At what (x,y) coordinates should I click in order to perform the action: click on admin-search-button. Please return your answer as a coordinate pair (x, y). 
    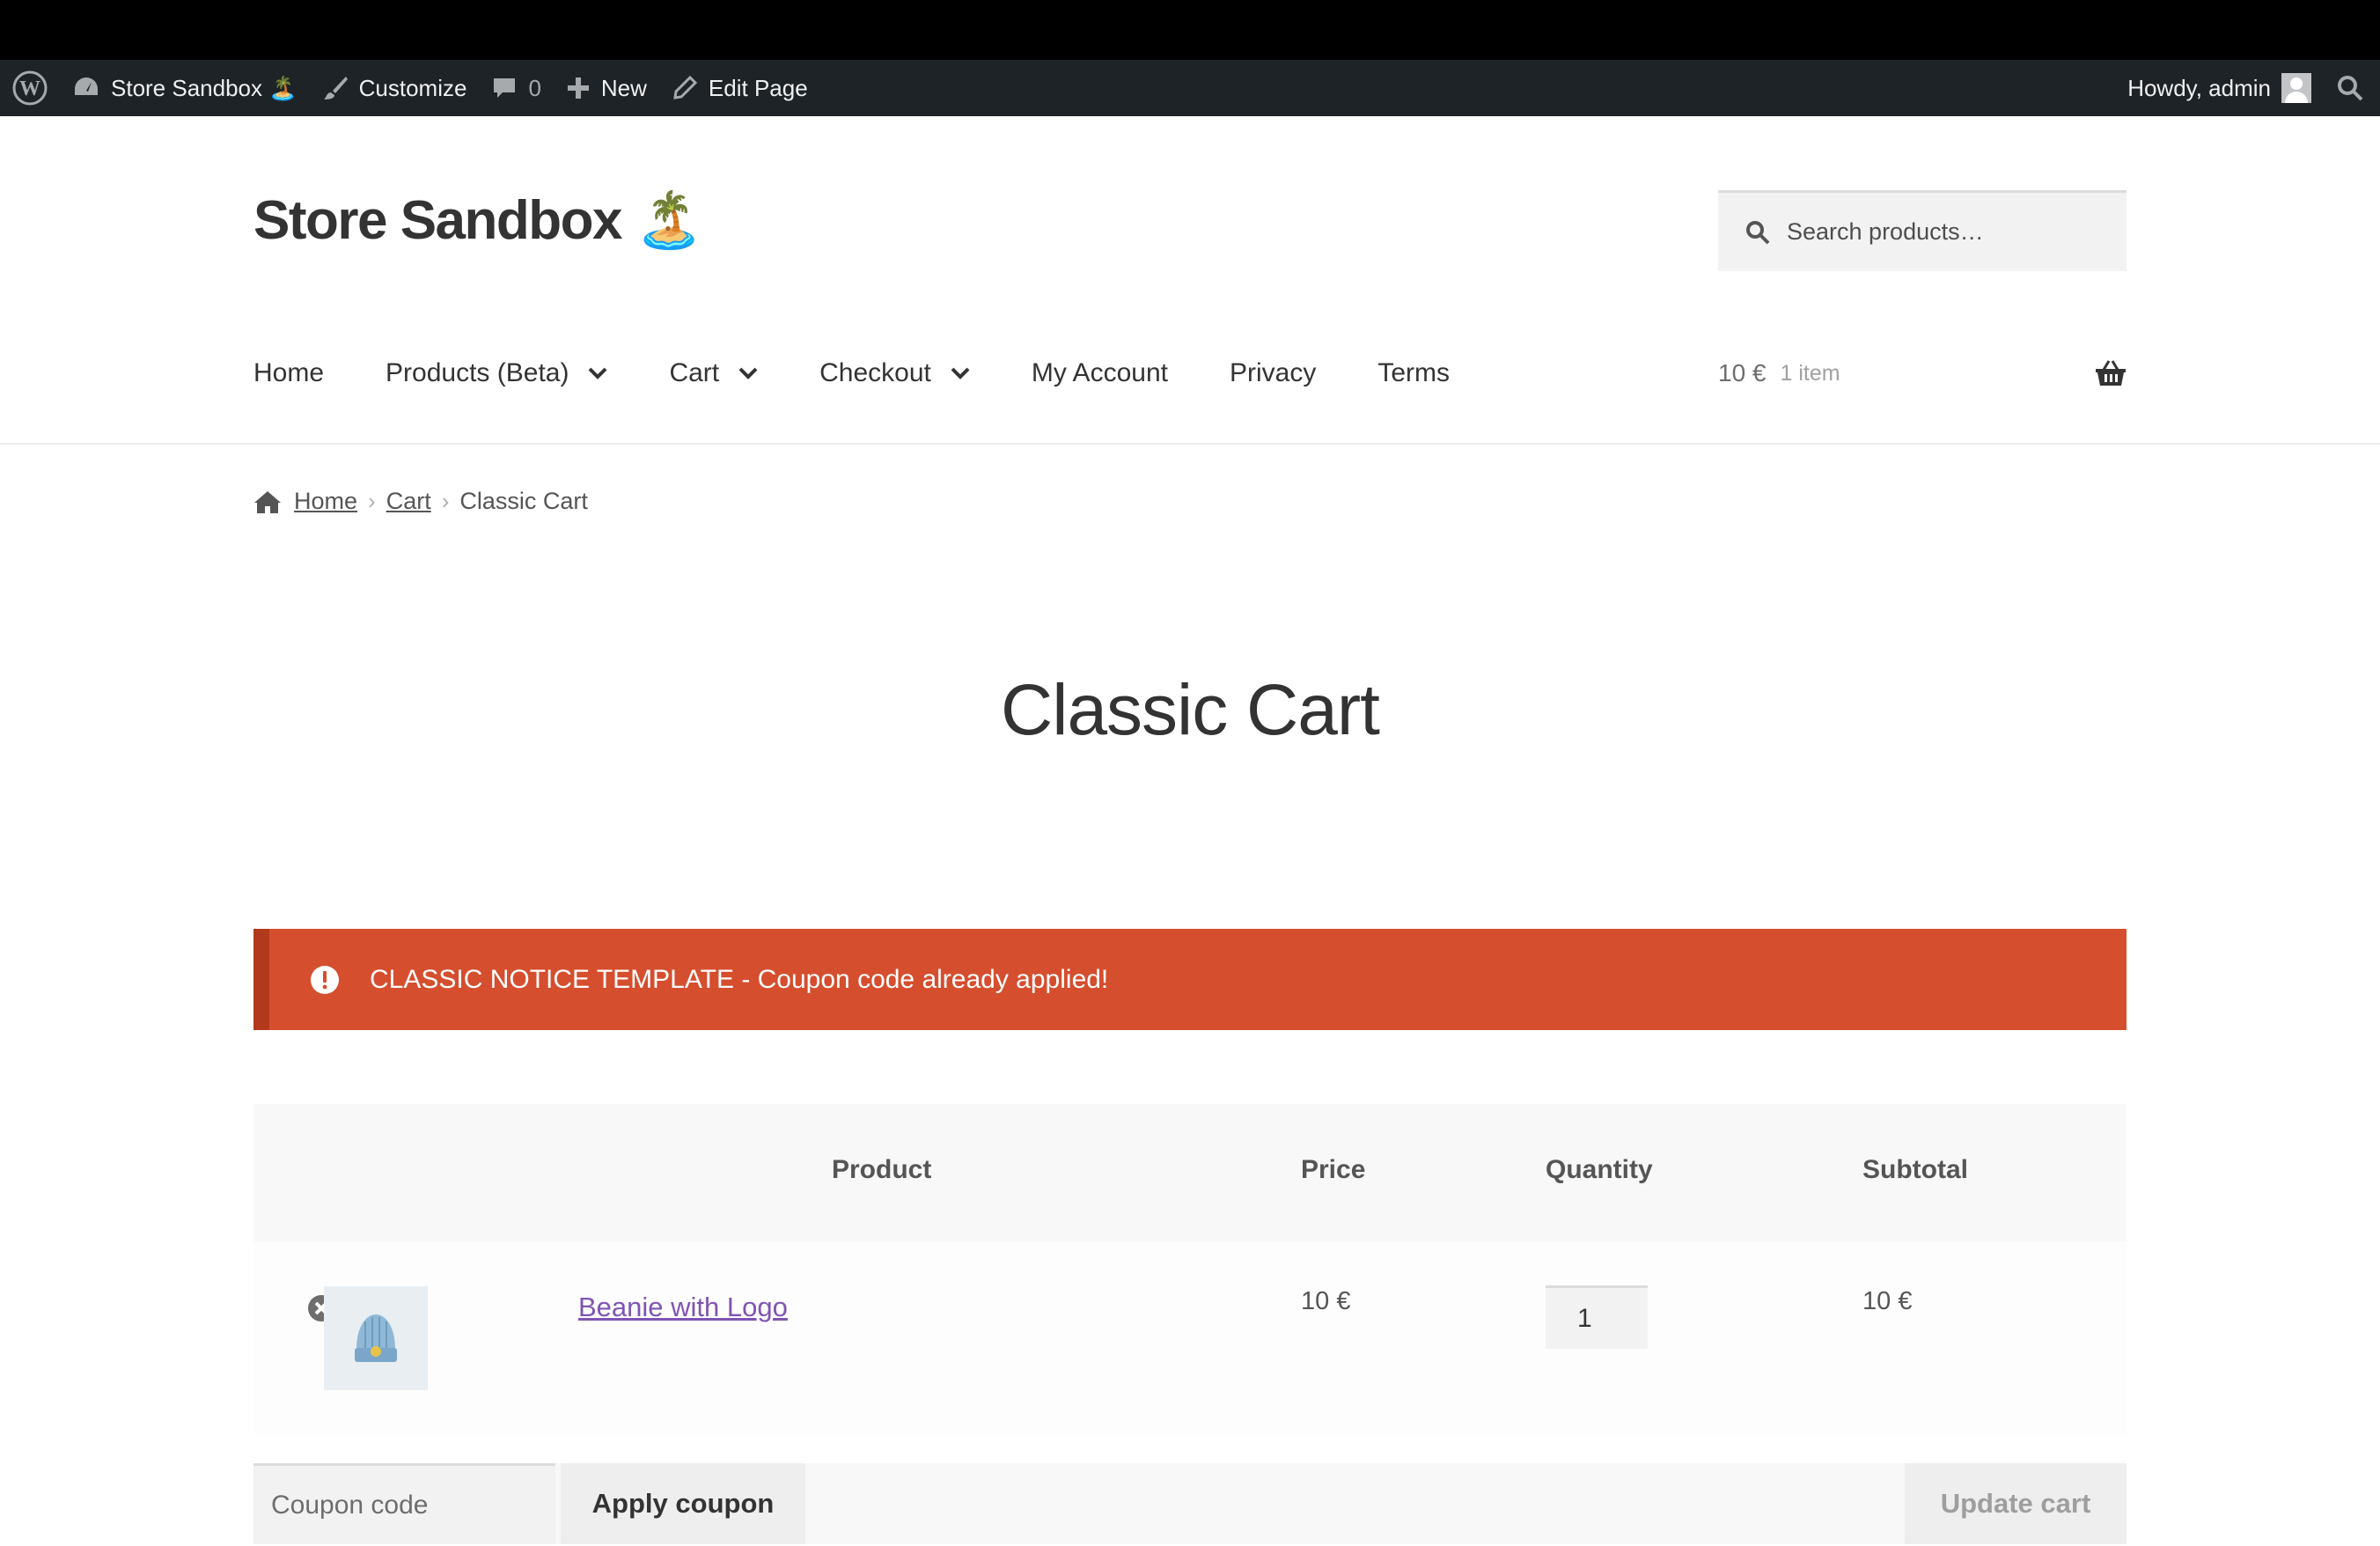
    Looking at the image, I should click on (2352, 88).